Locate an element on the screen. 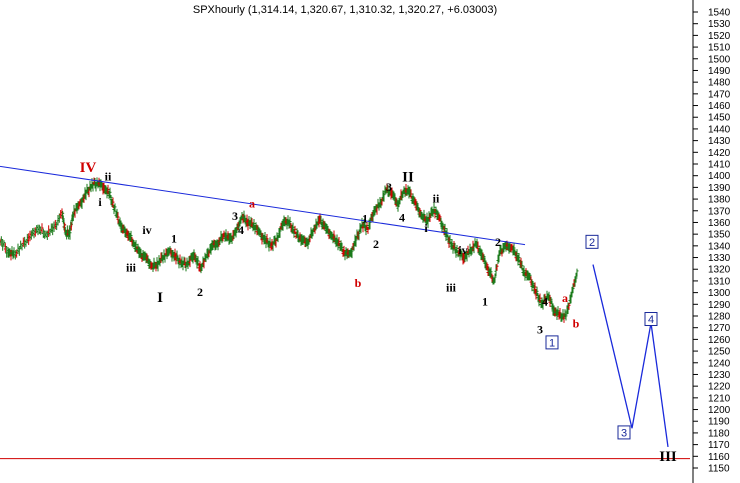 This screenshot has height=483, width=740. y-tick-label: 1350 is located at coordinates (719, 235).